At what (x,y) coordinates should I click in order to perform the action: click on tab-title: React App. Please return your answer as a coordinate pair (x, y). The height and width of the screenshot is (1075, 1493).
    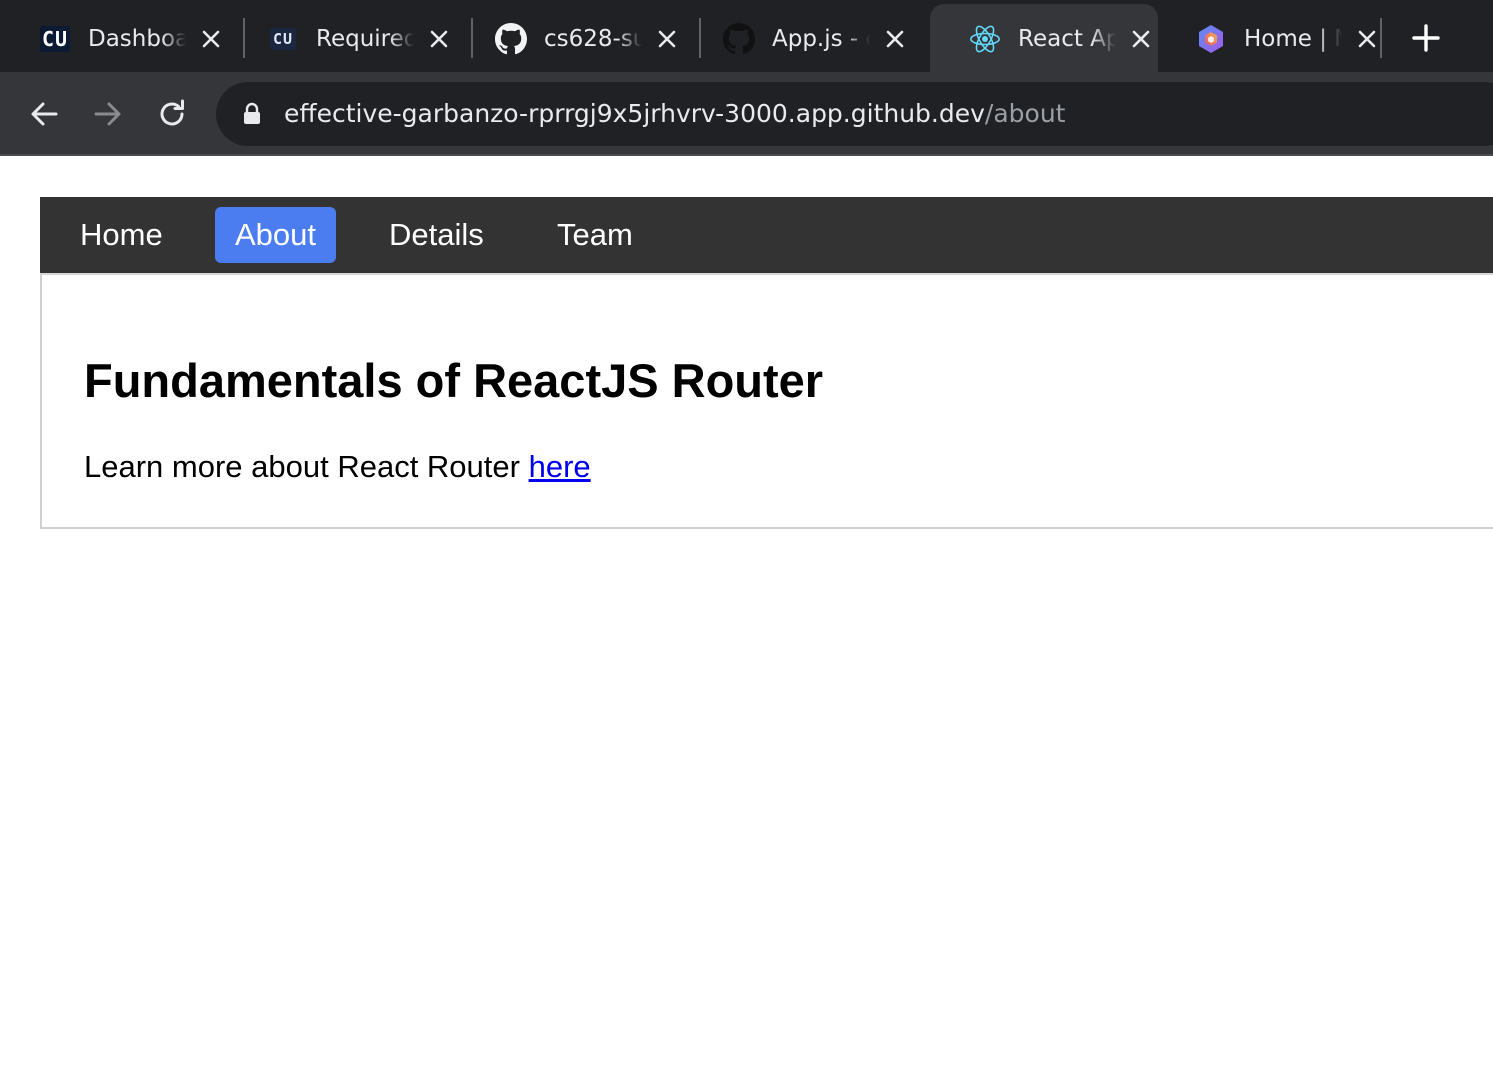
    Looking at the image, I should click on (1067, 39).